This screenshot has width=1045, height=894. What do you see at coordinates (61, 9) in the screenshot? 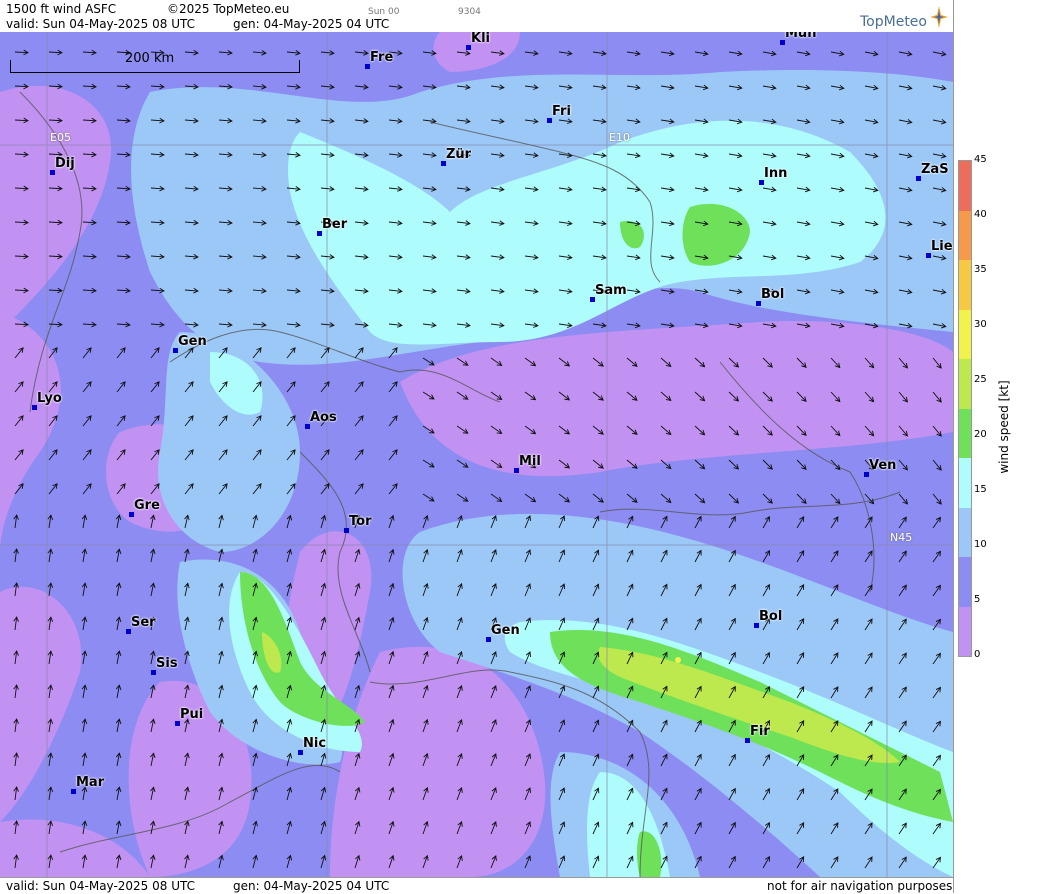
I see `map-title: 1500 ft wind ASFC` at bounding box center [61, 9].